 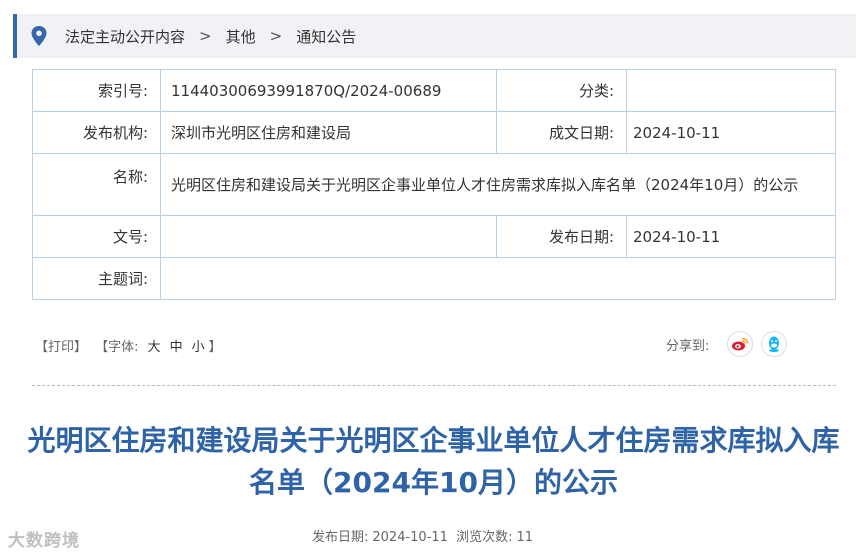 What do you see at coordinates (561, 236) in the screenshot?
I see `published-date-label: 发布日期:` at bounding box center [561, 236].